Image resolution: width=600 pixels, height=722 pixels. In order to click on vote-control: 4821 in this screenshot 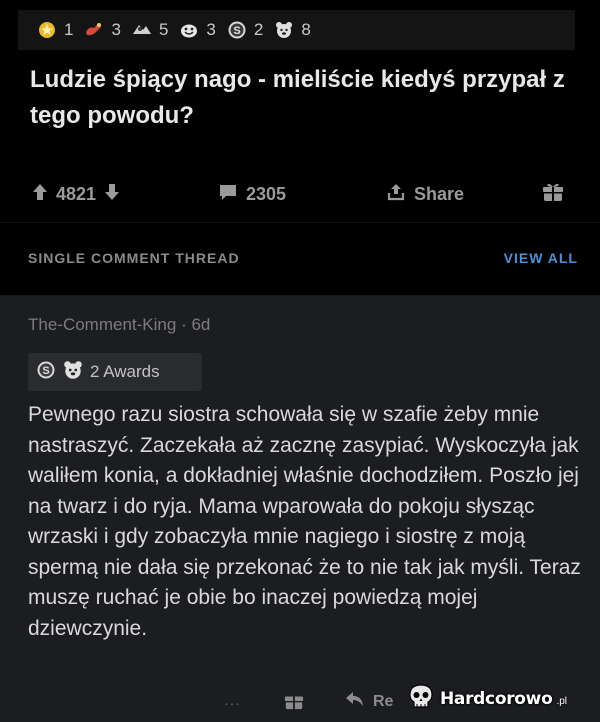, I will do `click(76, 194)`.